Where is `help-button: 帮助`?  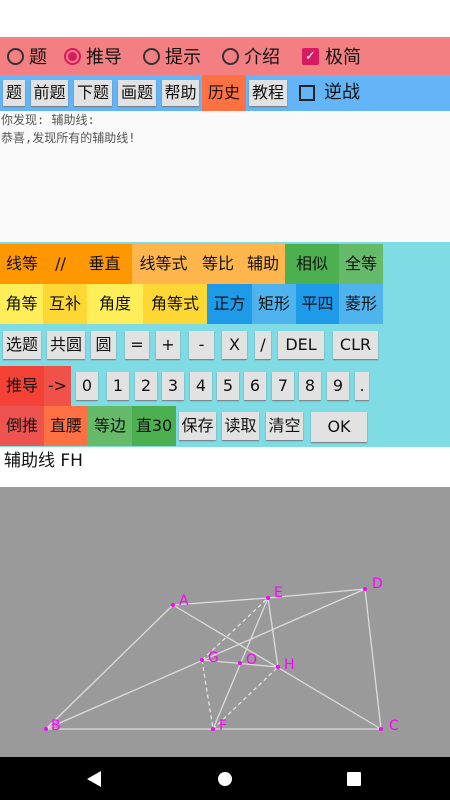 help-button: 帮助 is located at coordinates (180, 93).